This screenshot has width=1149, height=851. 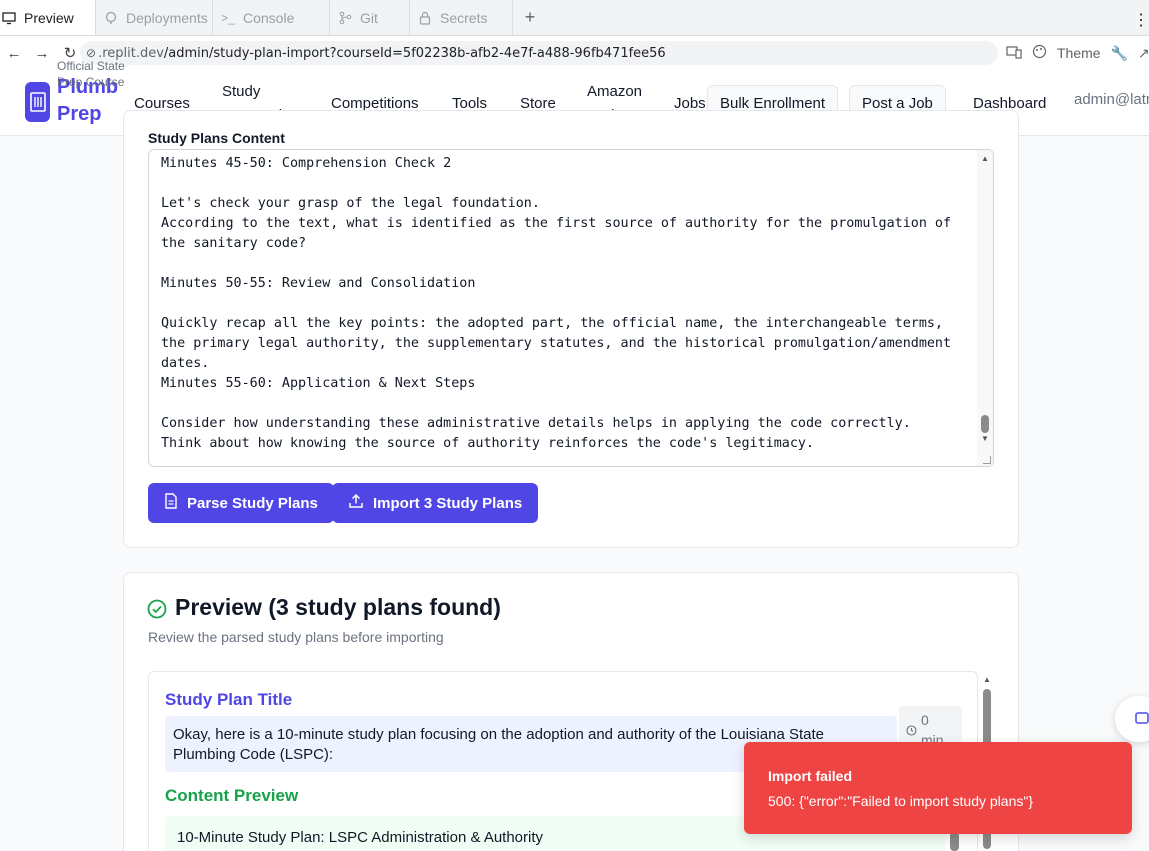 What do you see at coordinates (228, 17) in the screenshot?
I see `terminal-icon: >_` at bounding box center [228, 17].